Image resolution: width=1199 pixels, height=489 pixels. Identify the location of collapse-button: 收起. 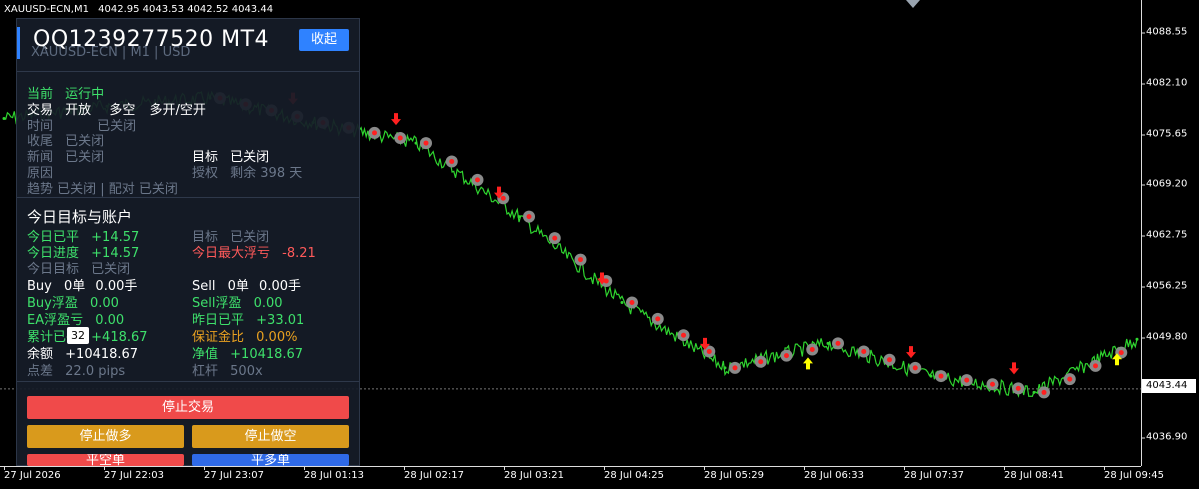
(324, 40).